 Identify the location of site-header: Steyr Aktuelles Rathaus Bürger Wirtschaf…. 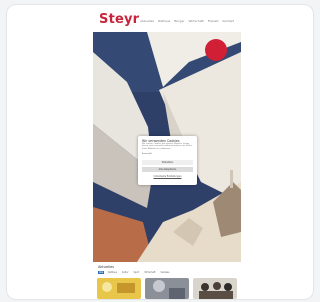
(167, 20).